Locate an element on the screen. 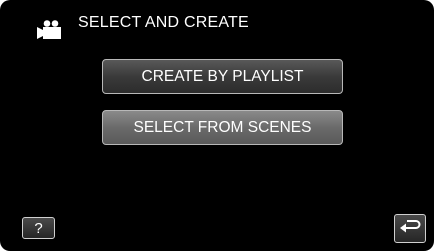  create-by-playlist-button: CREATE BY PLAYLIST is located at coordinates (222, 76).